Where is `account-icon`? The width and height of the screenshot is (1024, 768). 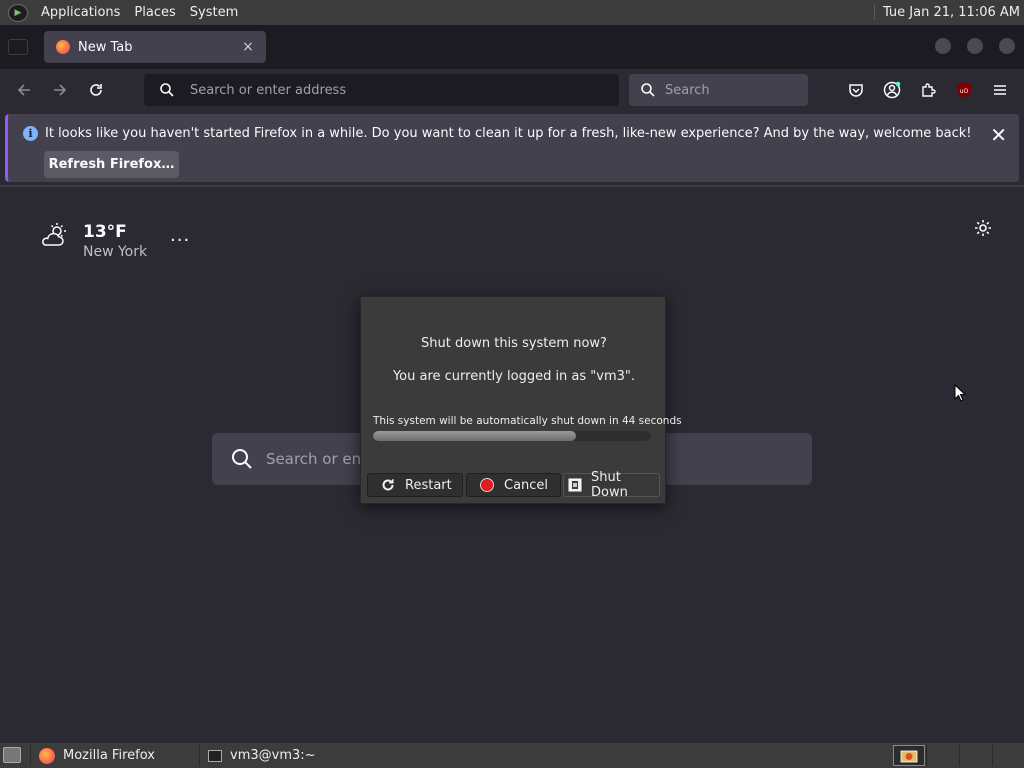 account-icon is located at coordinates (892, 90).